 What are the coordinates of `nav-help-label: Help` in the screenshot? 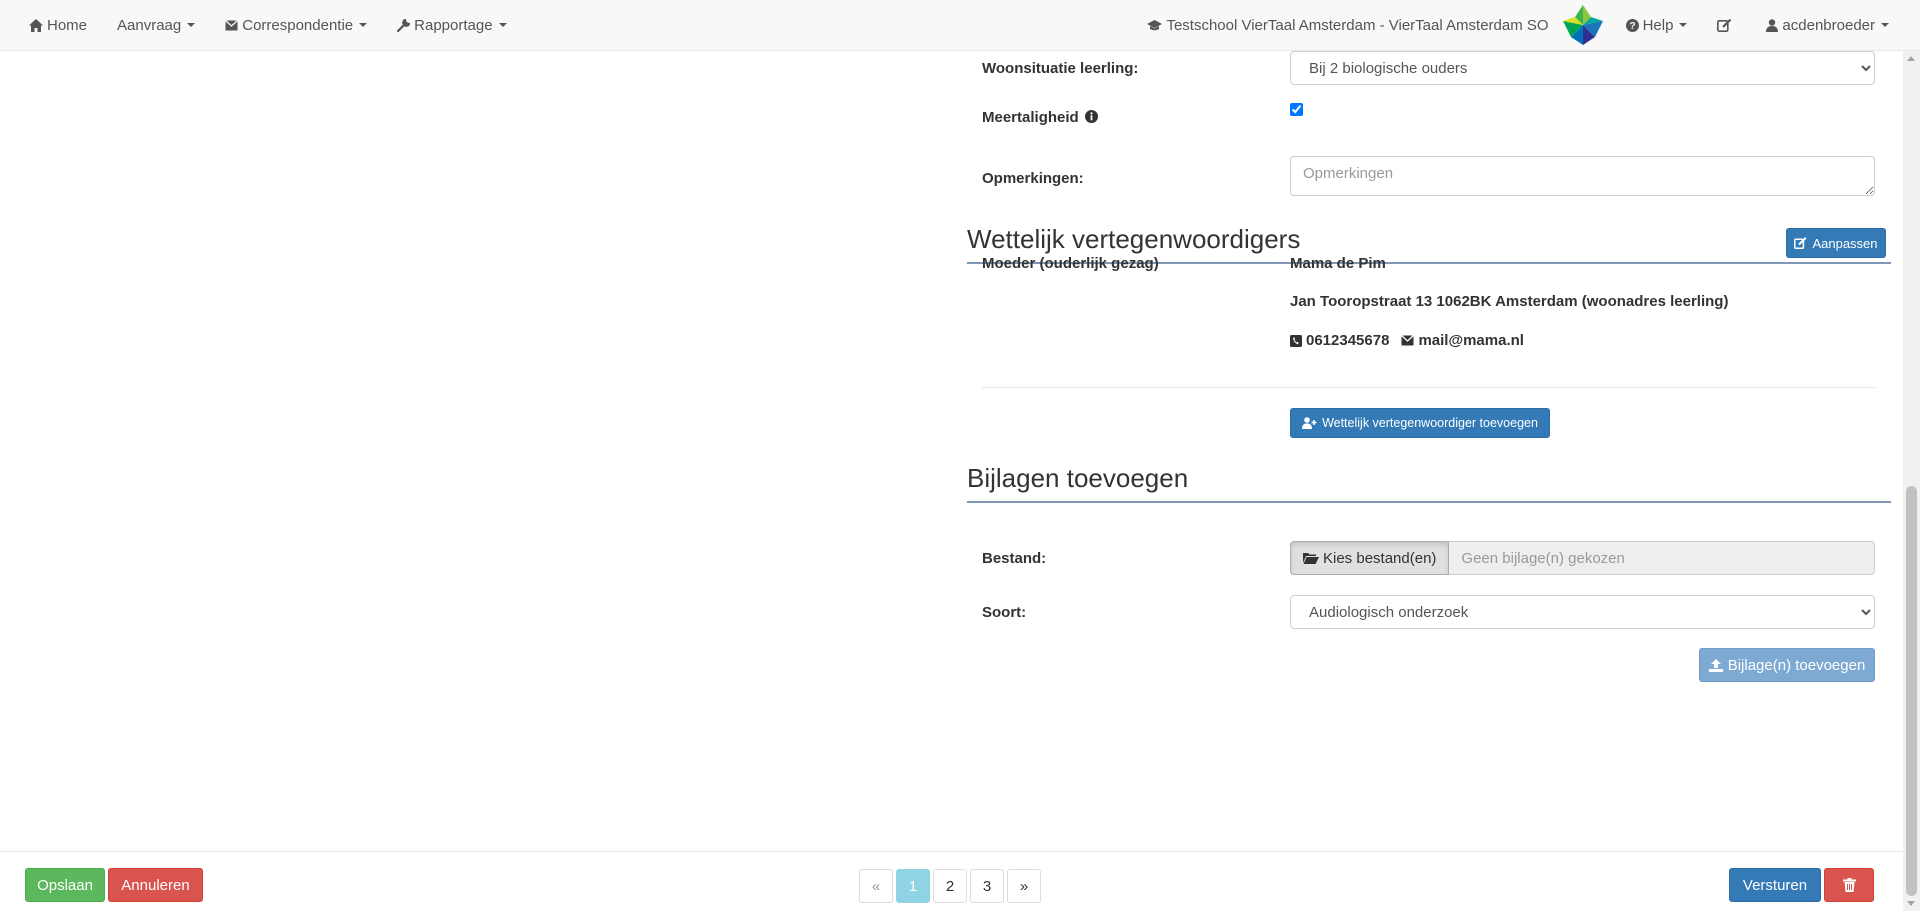 It's located at (1658, 25).